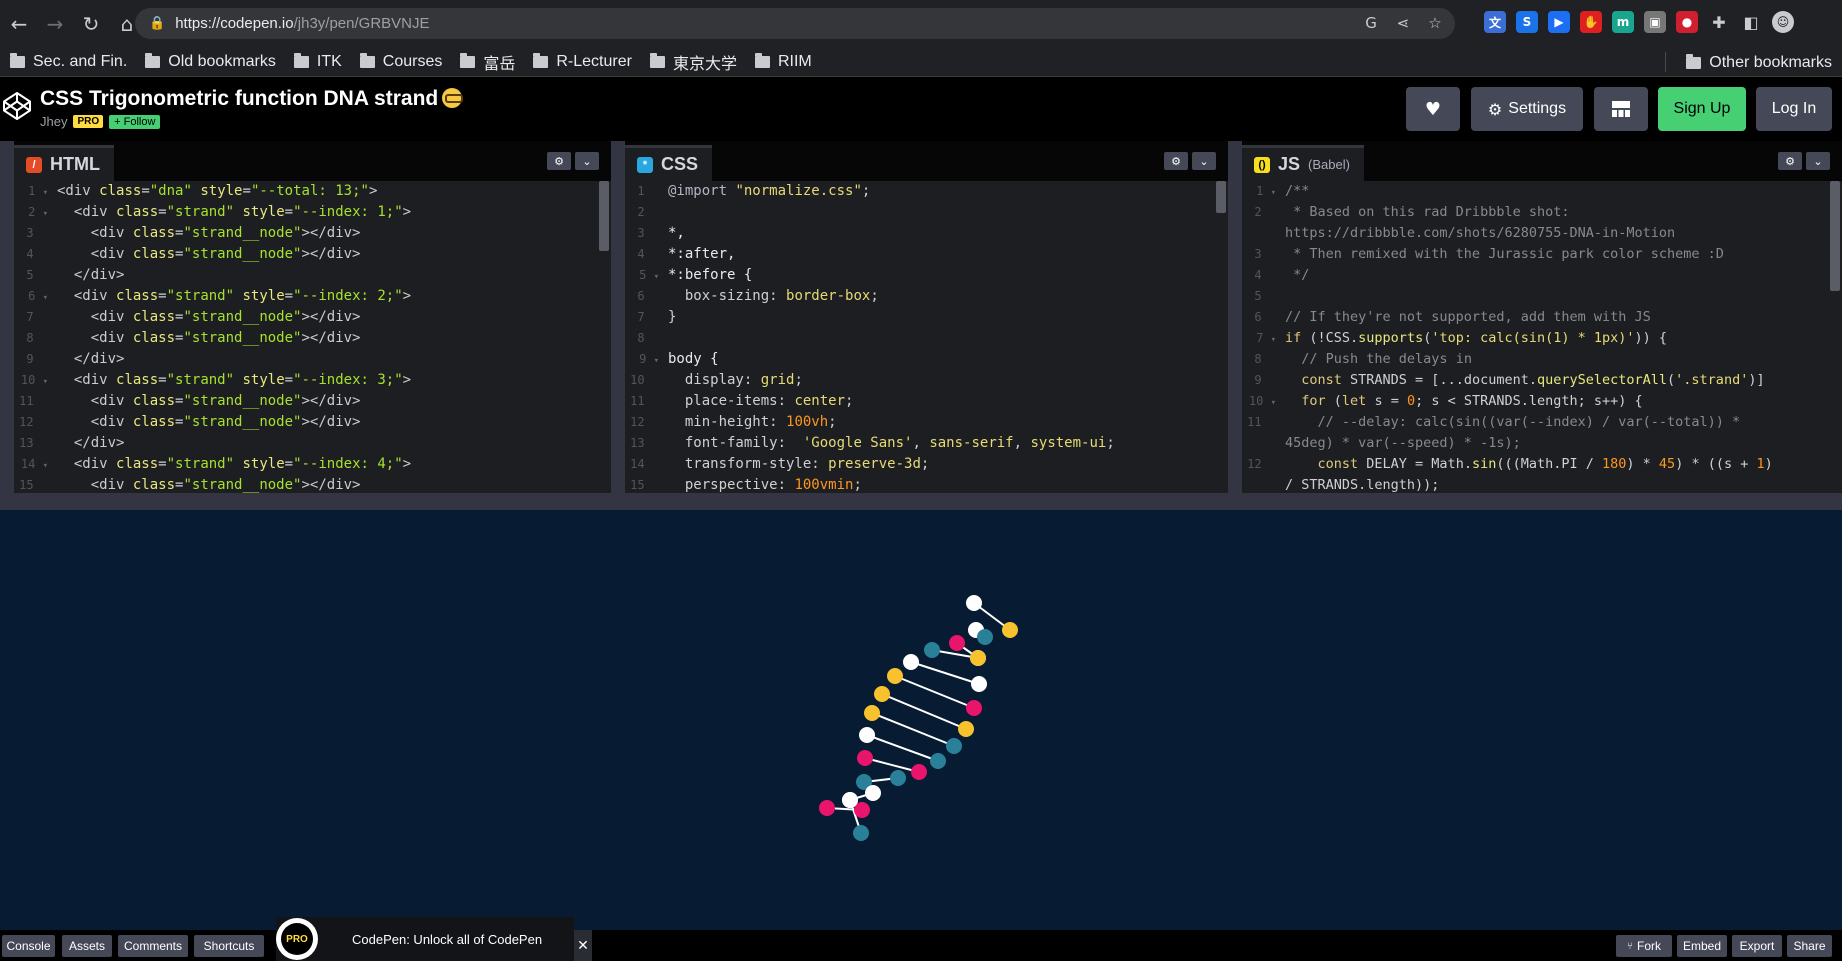 The height and width of the screenshot is (961, 1842). What do you see at coordinates (1702, 946) in the screenshot?
I see `embed-button: Embed` at bounding box center [1702, 946].